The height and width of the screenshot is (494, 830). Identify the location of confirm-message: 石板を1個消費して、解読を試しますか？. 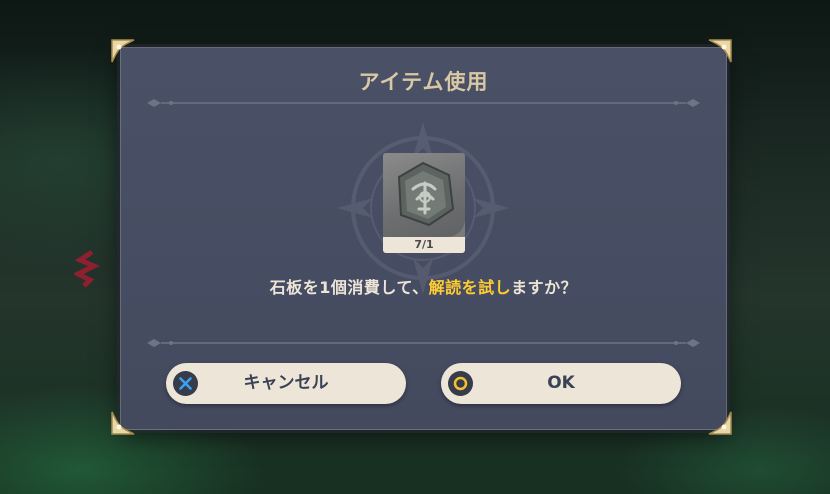
(423, 286).